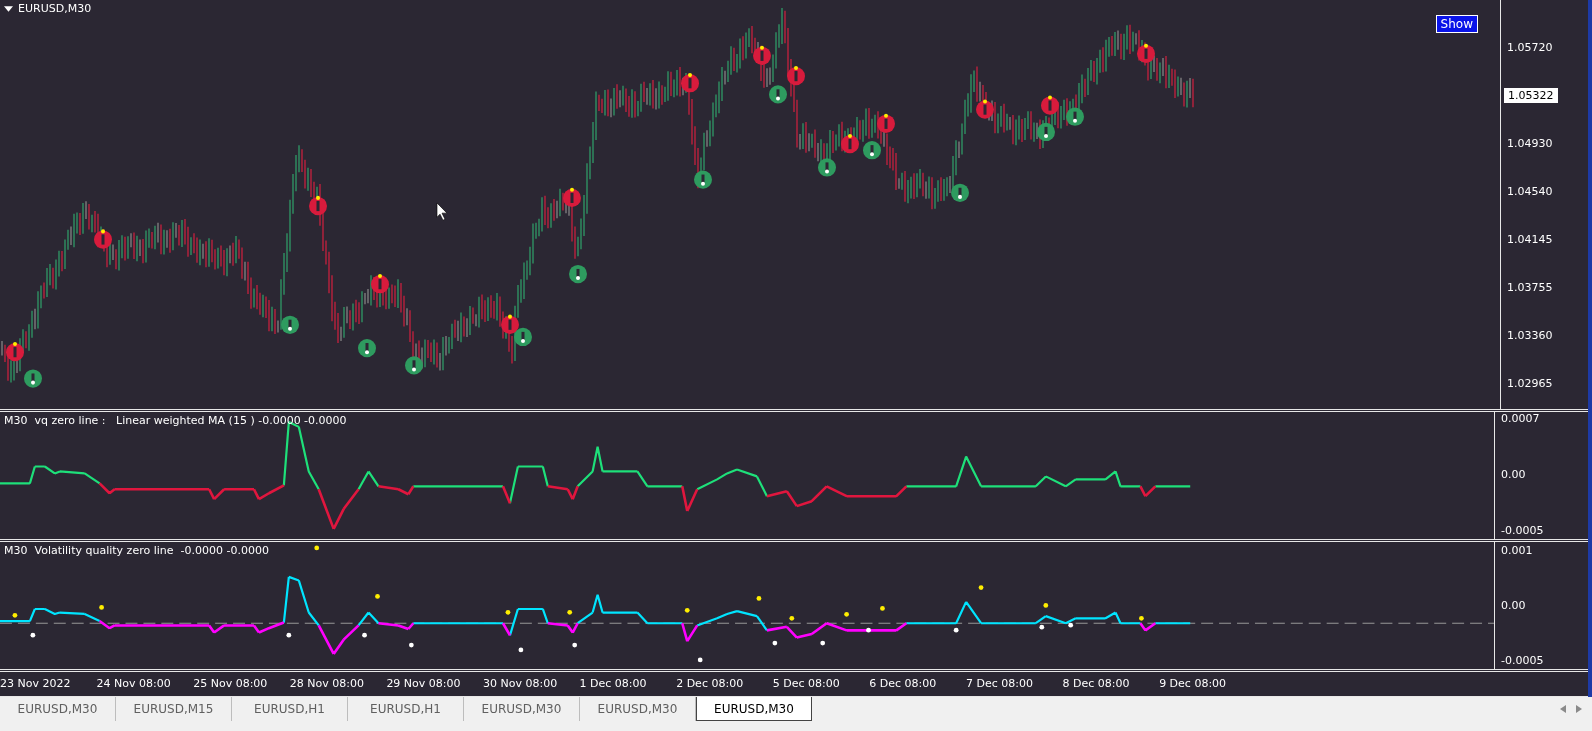  I want to click on time-axis-label: 28 Nov 08:00, so click(327, 684).